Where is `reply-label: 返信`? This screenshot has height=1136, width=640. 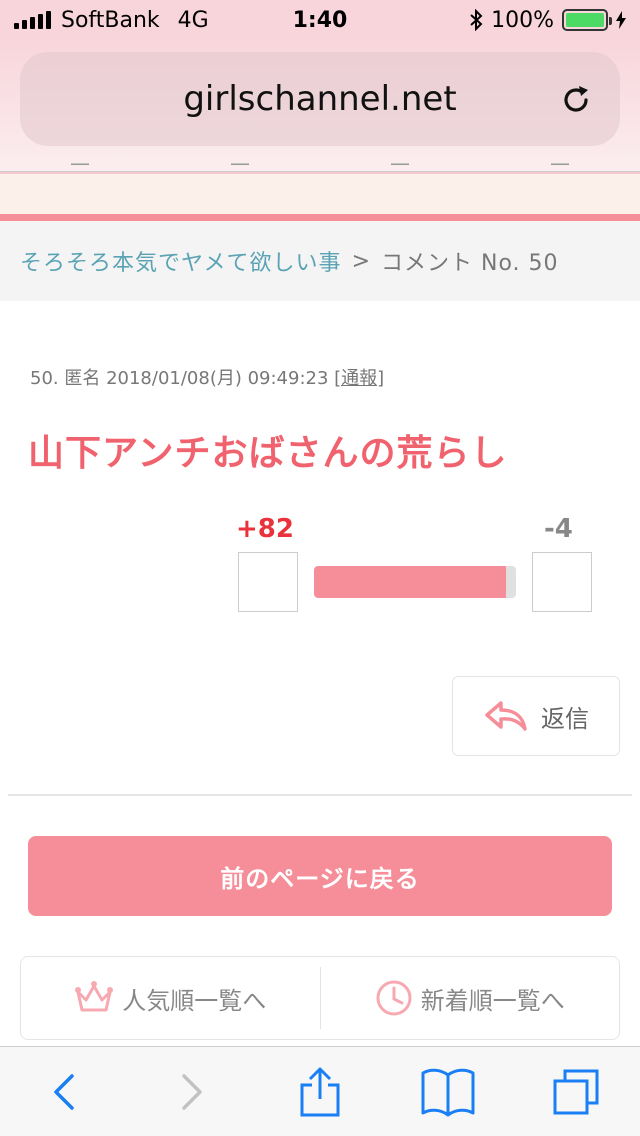 reply-label: 返信 is located at coordinates (565, 718).